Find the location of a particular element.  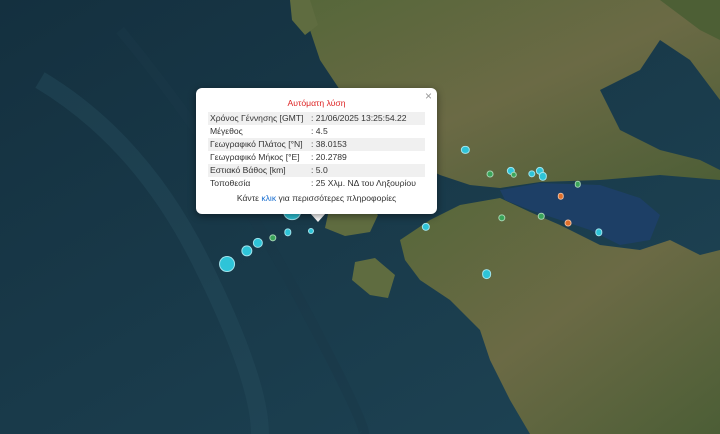

detail-row: Εστιακό Βάθος [km]: 5.0 is located at coordinates (316, 170).